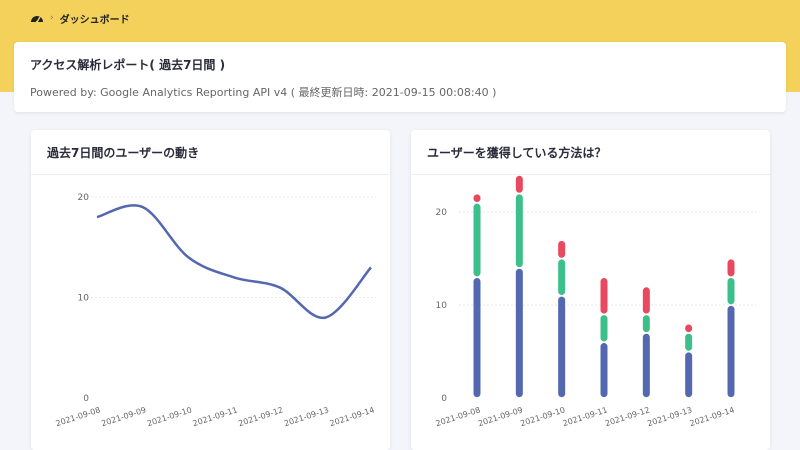 This screenshot has height=450, width=800. What do you see at coordinates (37, 18) in the screenshot?
I see `dashboard-icon` at bounding box center [37, 18].